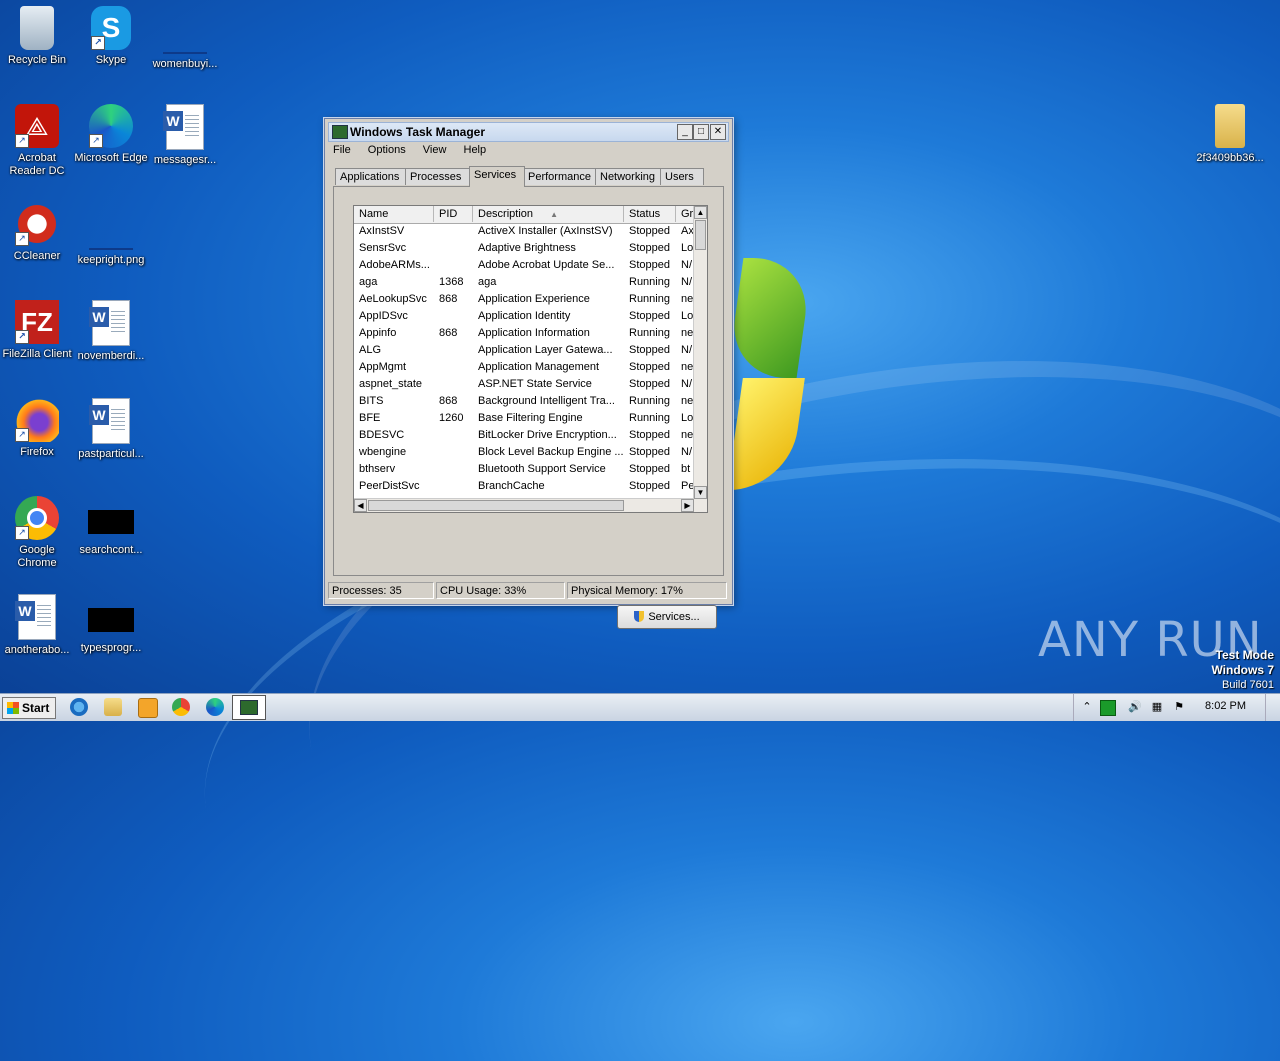 This screenshot has height=1061, width=1280. What do you see at coordinates (524, 350) in the screenshot?
I see `table-row: ALG Application Layer Gatewa... Stopped N/` at bounding box center [524, 350].